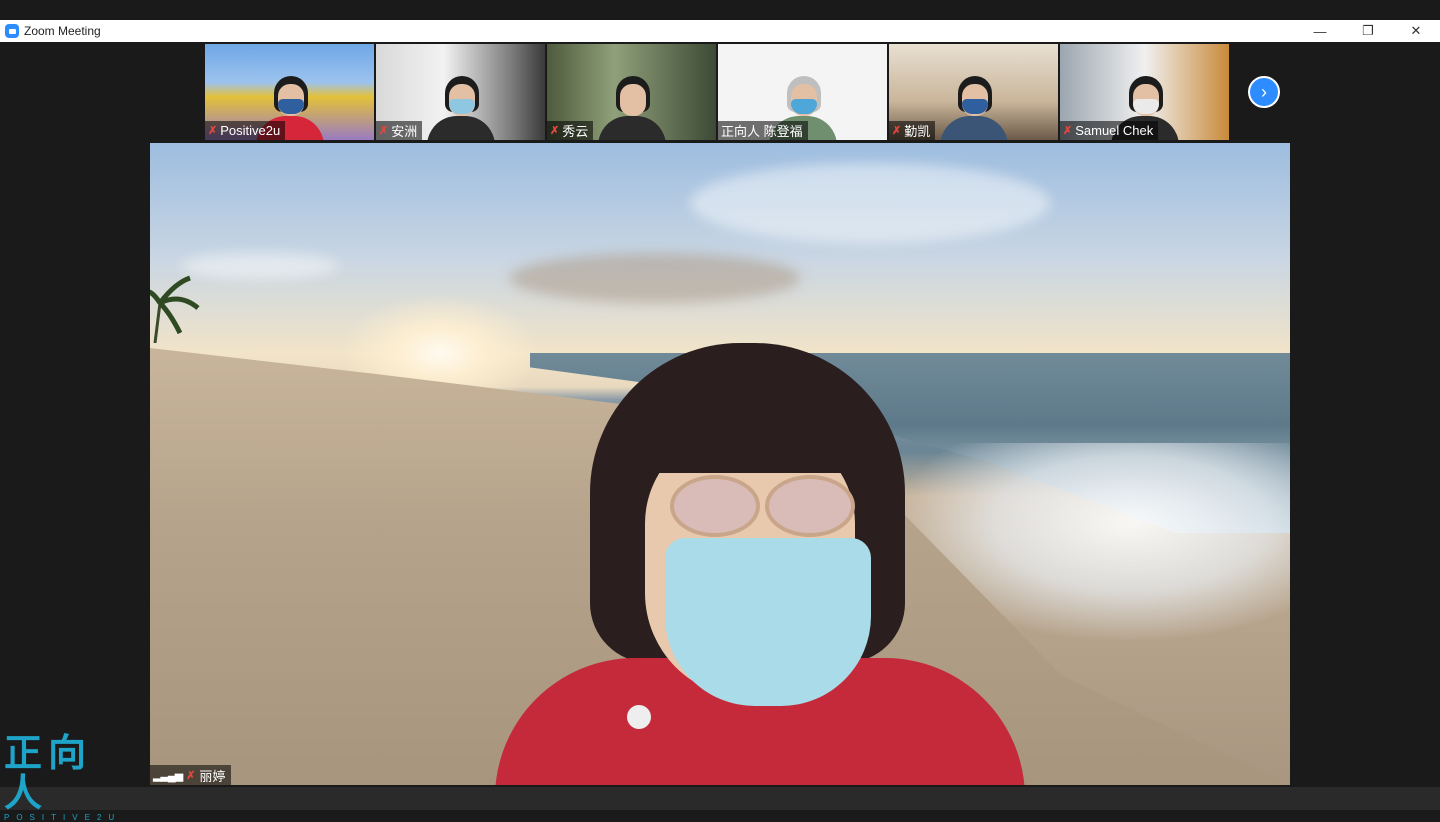 The image size is (1440, 822). What do you see at coordinates (175, 309) in the screenshot?
I see `palm-tree-icon` at bounding box center [175, 309].